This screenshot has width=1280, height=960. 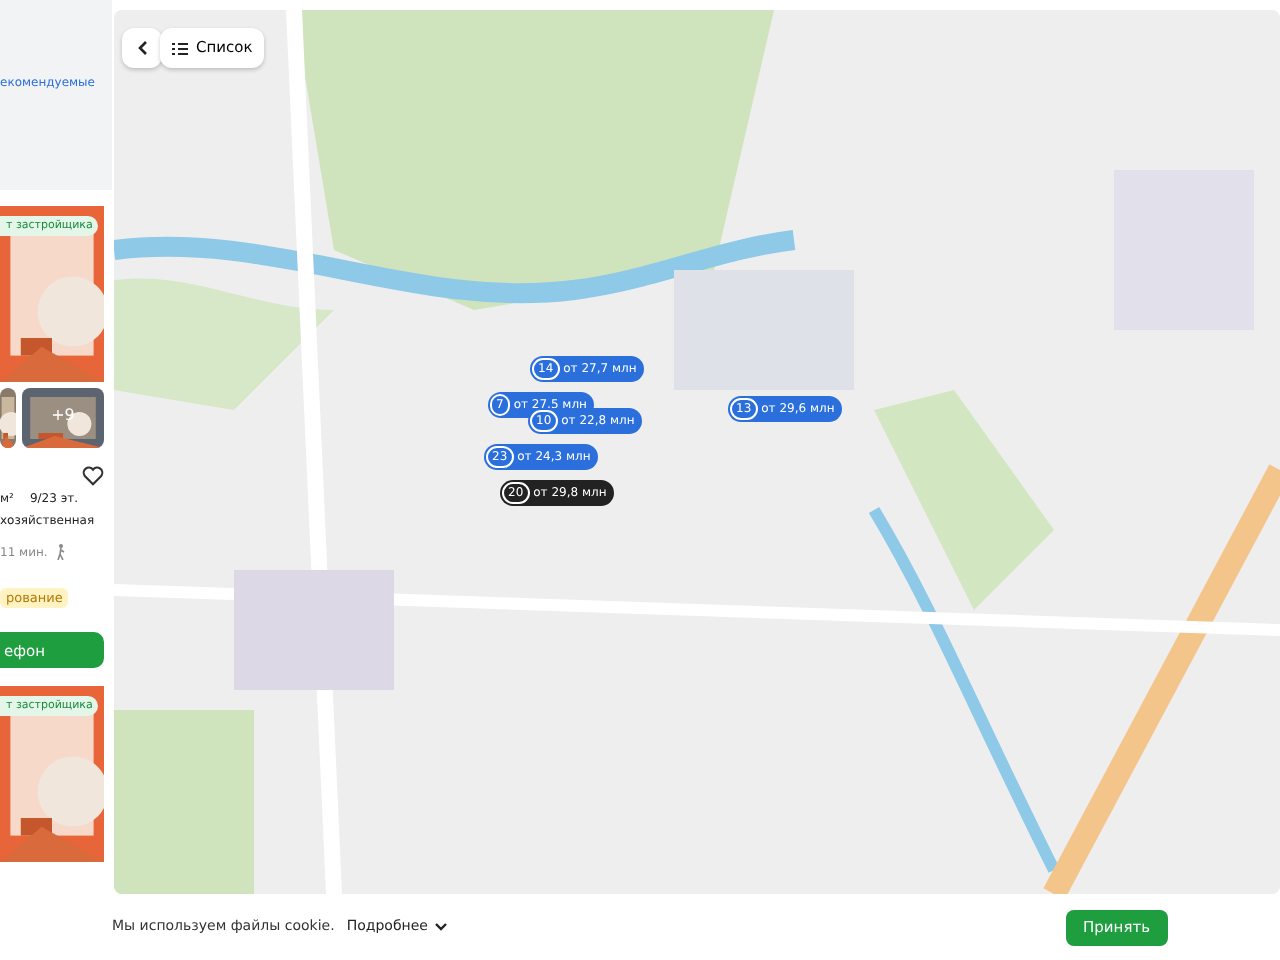 I want to click on chevron-left-icon, so click(x=142, y=48).